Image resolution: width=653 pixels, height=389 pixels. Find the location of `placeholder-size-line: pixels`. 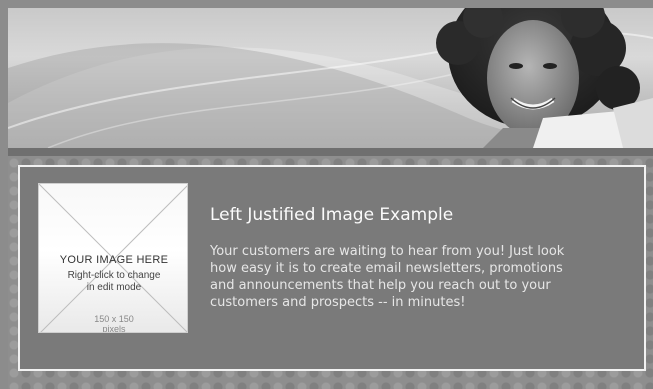

placeholder-size-line: pixels is located at coordinates (114, 328).